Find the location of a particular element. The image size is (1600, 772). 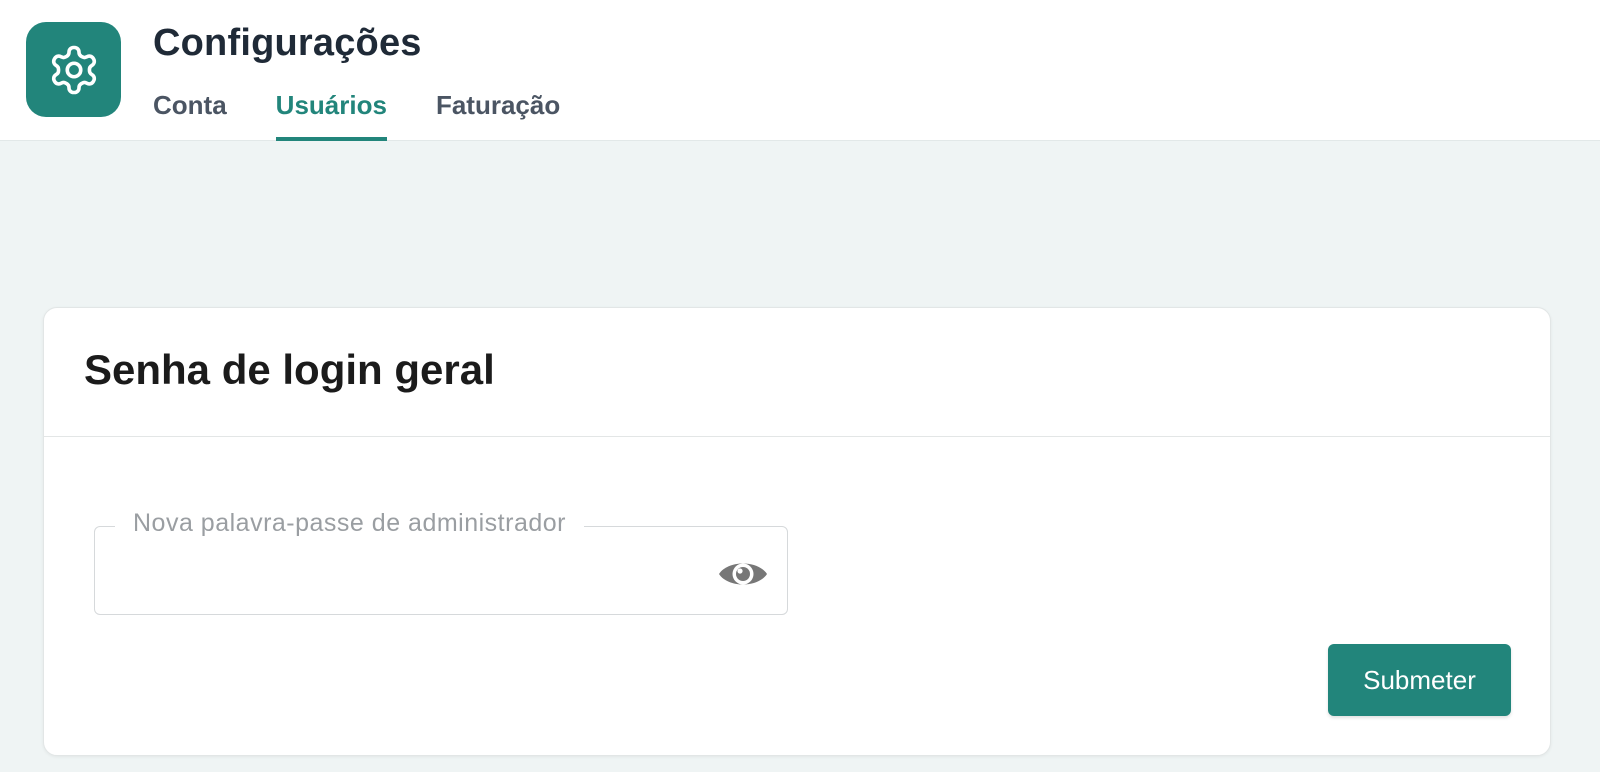

admin-password-field: Nova palavra-passe de administrador is located at coordinates (441, 562).